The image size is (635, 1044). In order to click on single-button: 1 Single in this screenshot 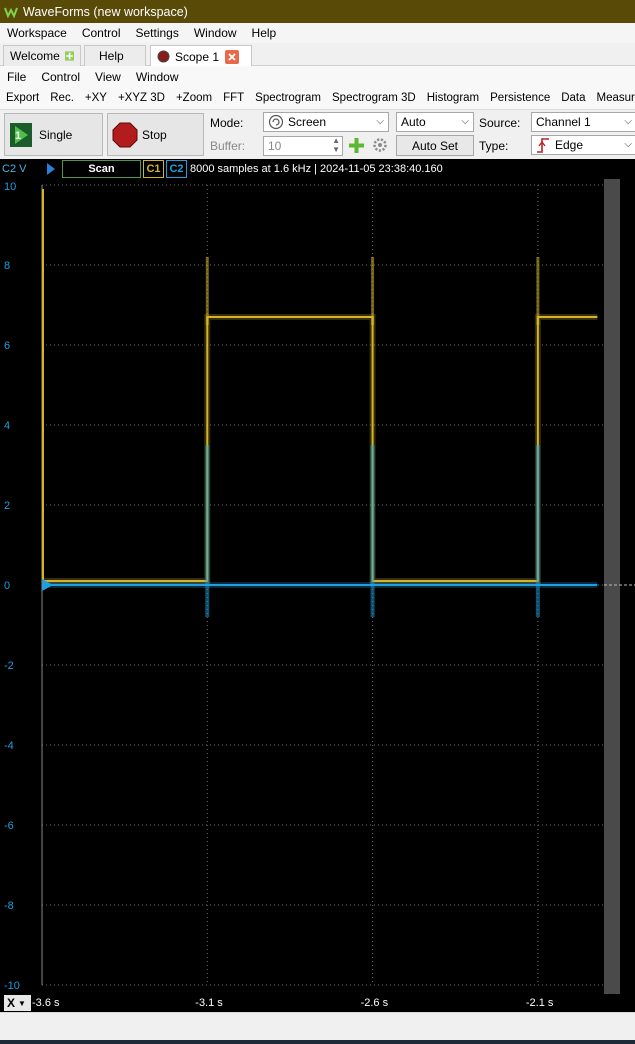, I will do `click(53, 134)`.